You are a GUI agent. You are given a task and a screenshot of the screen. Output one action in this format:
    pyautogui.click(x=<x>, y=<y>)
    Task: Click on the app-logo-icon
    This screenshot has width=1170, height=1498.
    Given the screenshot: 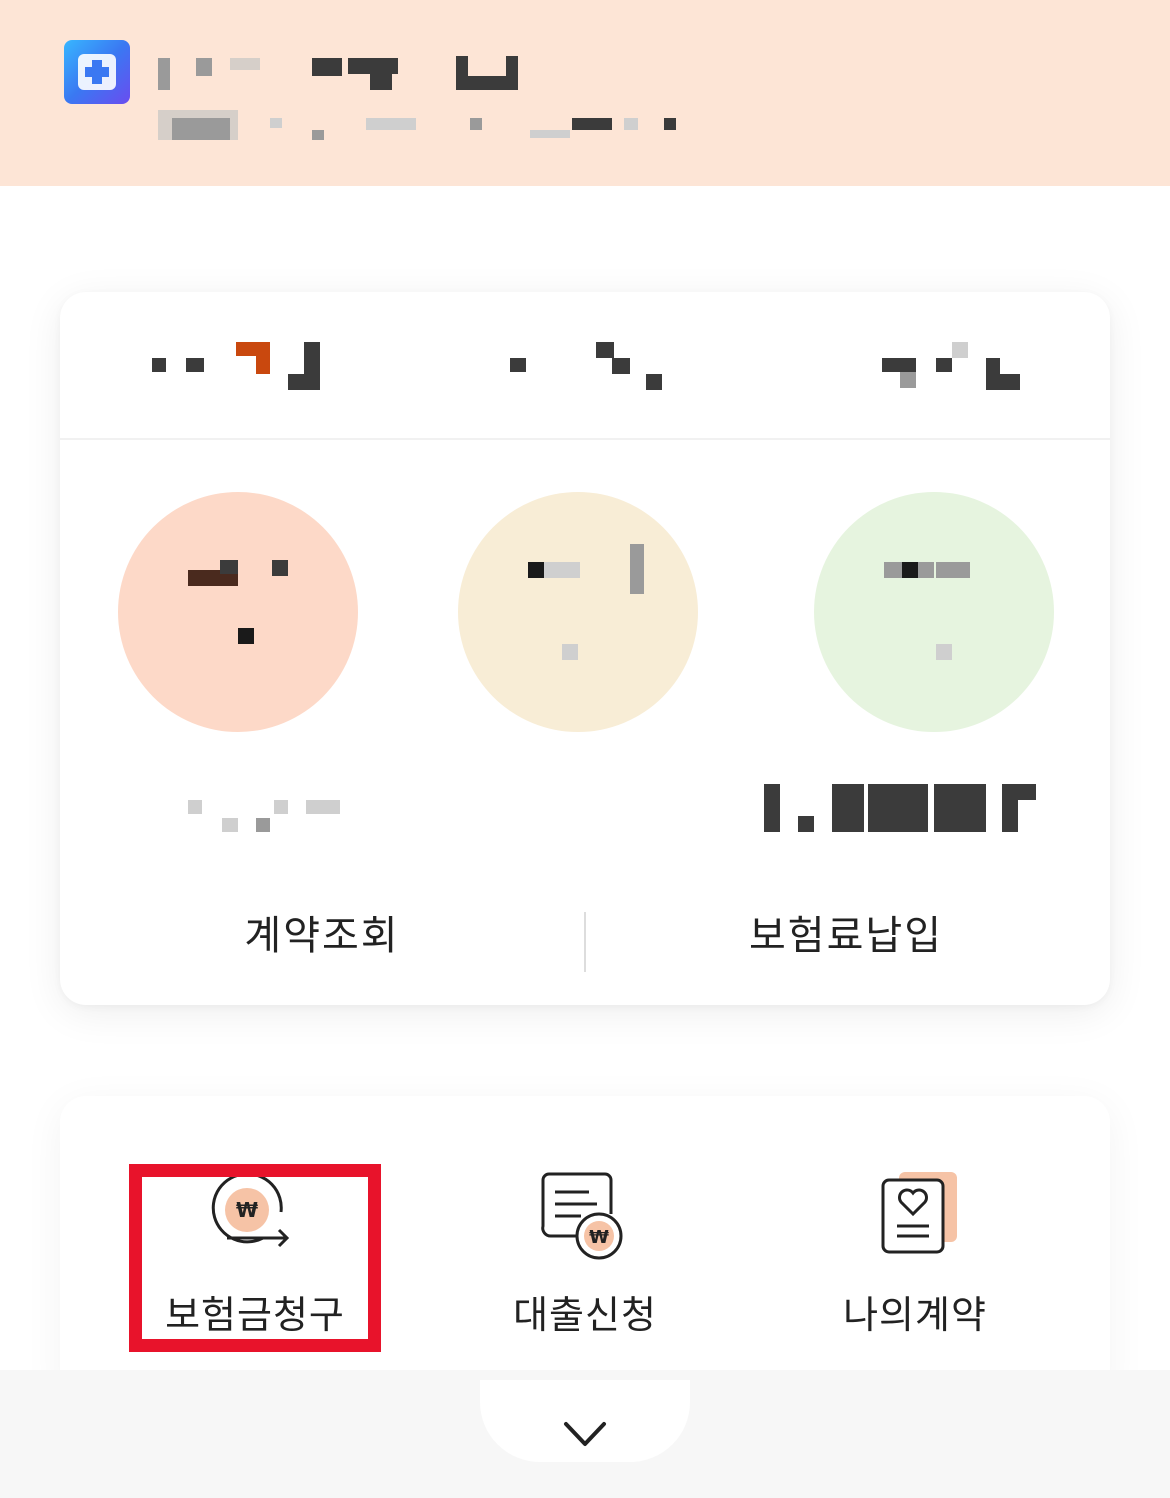 What is the action you would take?
    pyautogui.click(x=97, y=72)
    